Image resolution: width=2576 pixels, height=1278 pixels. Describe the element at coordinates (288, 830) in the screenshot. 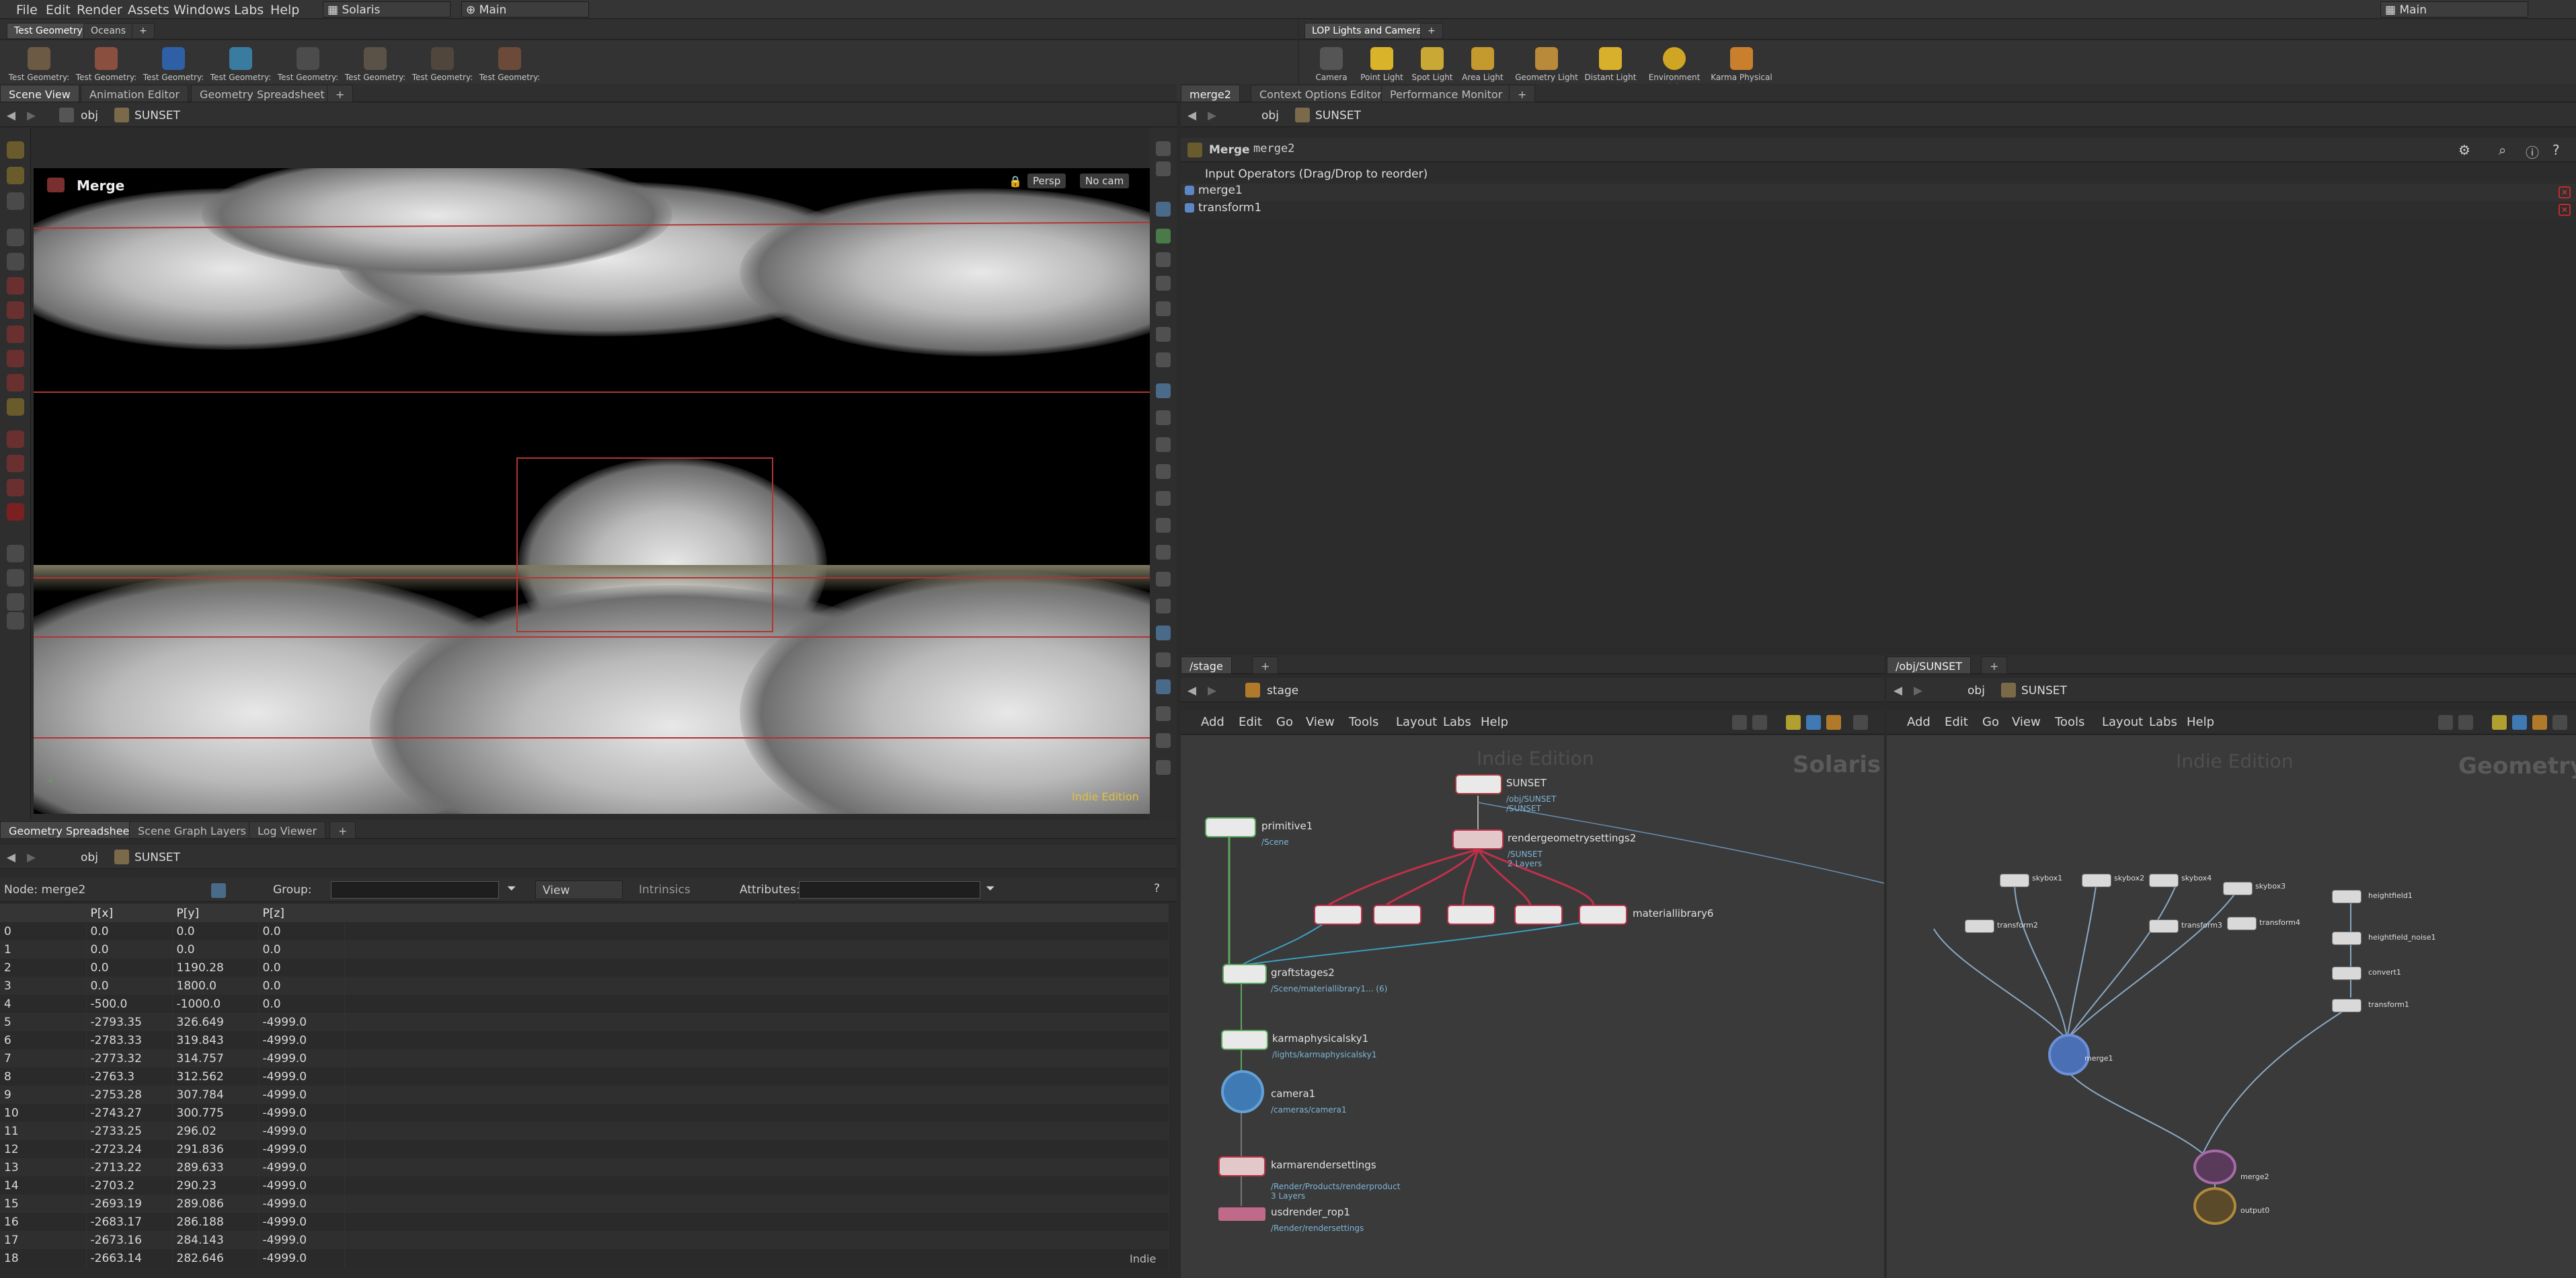

I see `tab-log-viewer: Log Viewer` at that location.